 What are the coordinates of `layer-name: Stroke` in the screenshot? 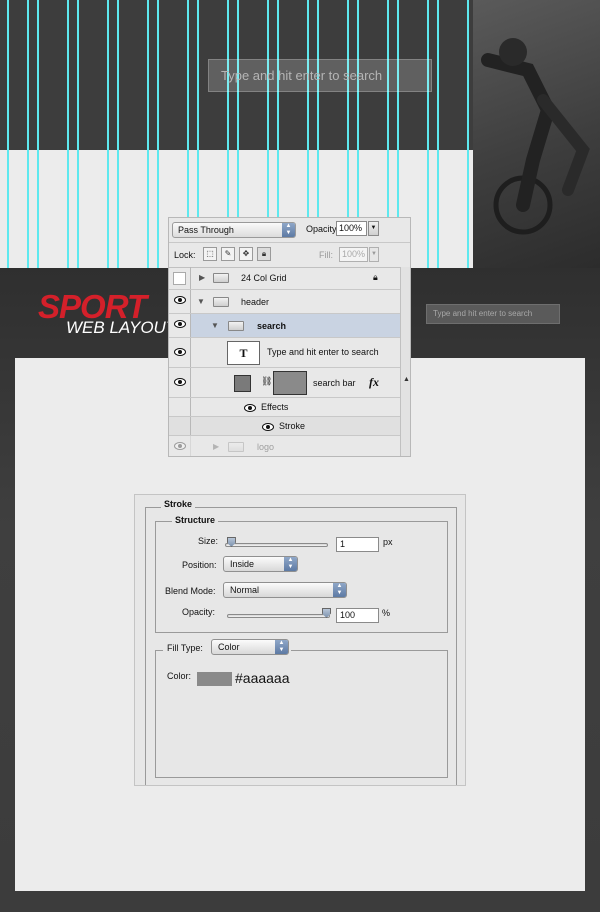 It's located at (292, 426).